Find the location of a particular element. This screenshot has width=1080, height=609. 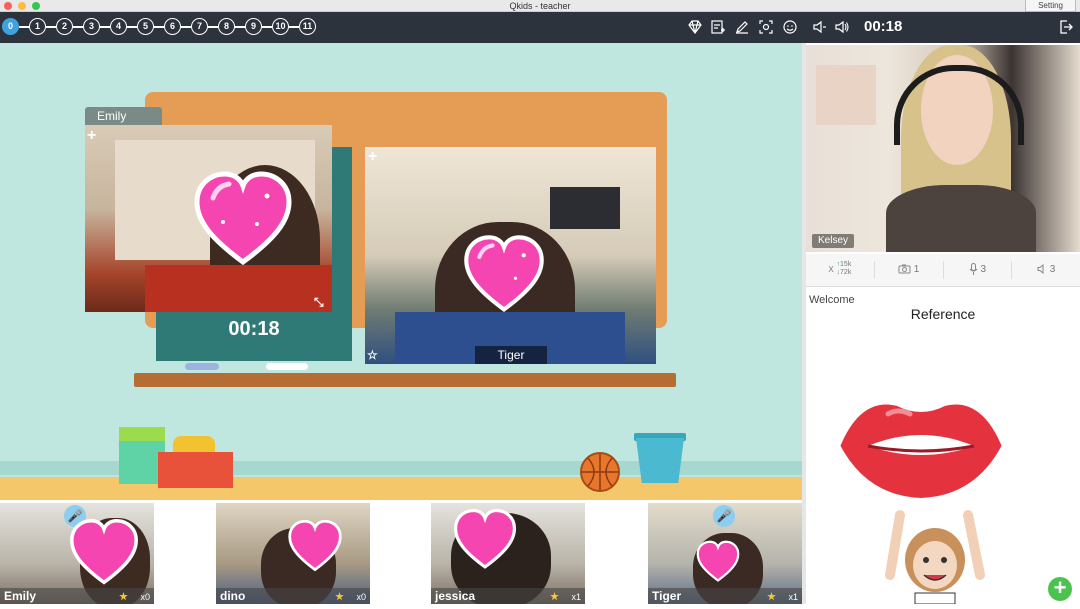

basketball-icon is located at coordinates (600, 472).